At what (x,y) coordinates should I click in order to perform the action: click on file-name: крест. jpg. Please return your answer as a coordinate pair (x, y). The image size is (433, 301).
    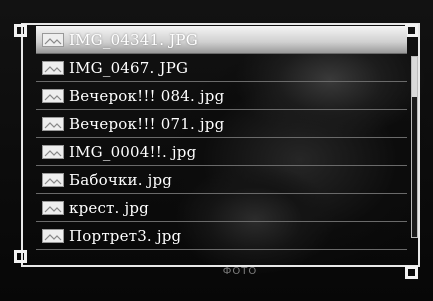
    Looking at the image, I should click on (109, 207).